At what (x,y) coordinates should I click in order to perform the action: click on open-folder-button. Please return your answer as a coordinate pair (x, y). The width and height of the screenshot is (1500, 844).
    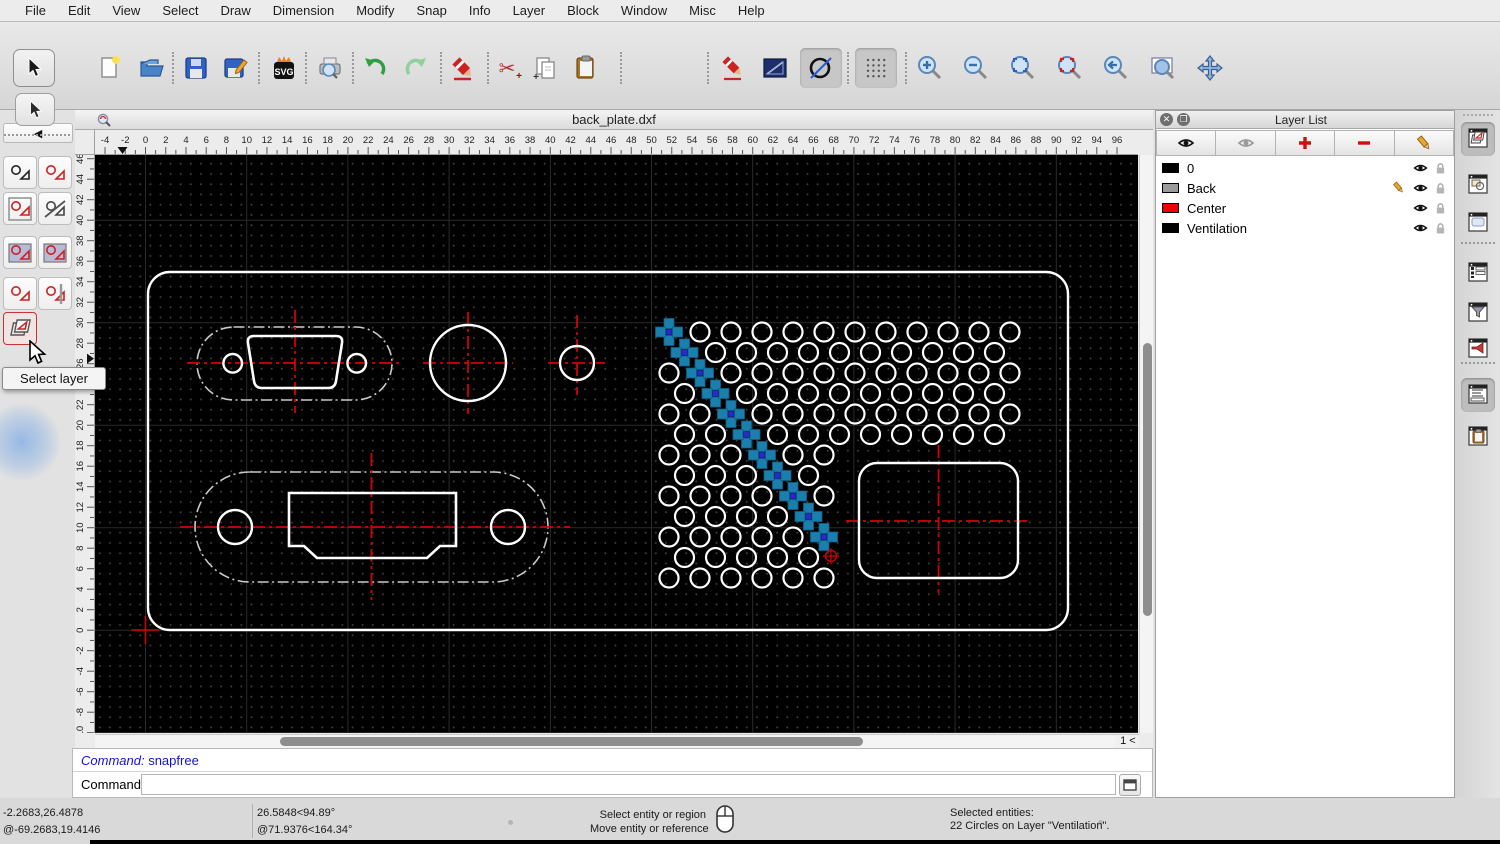
    Looking at the image, I should click on (152, 68).